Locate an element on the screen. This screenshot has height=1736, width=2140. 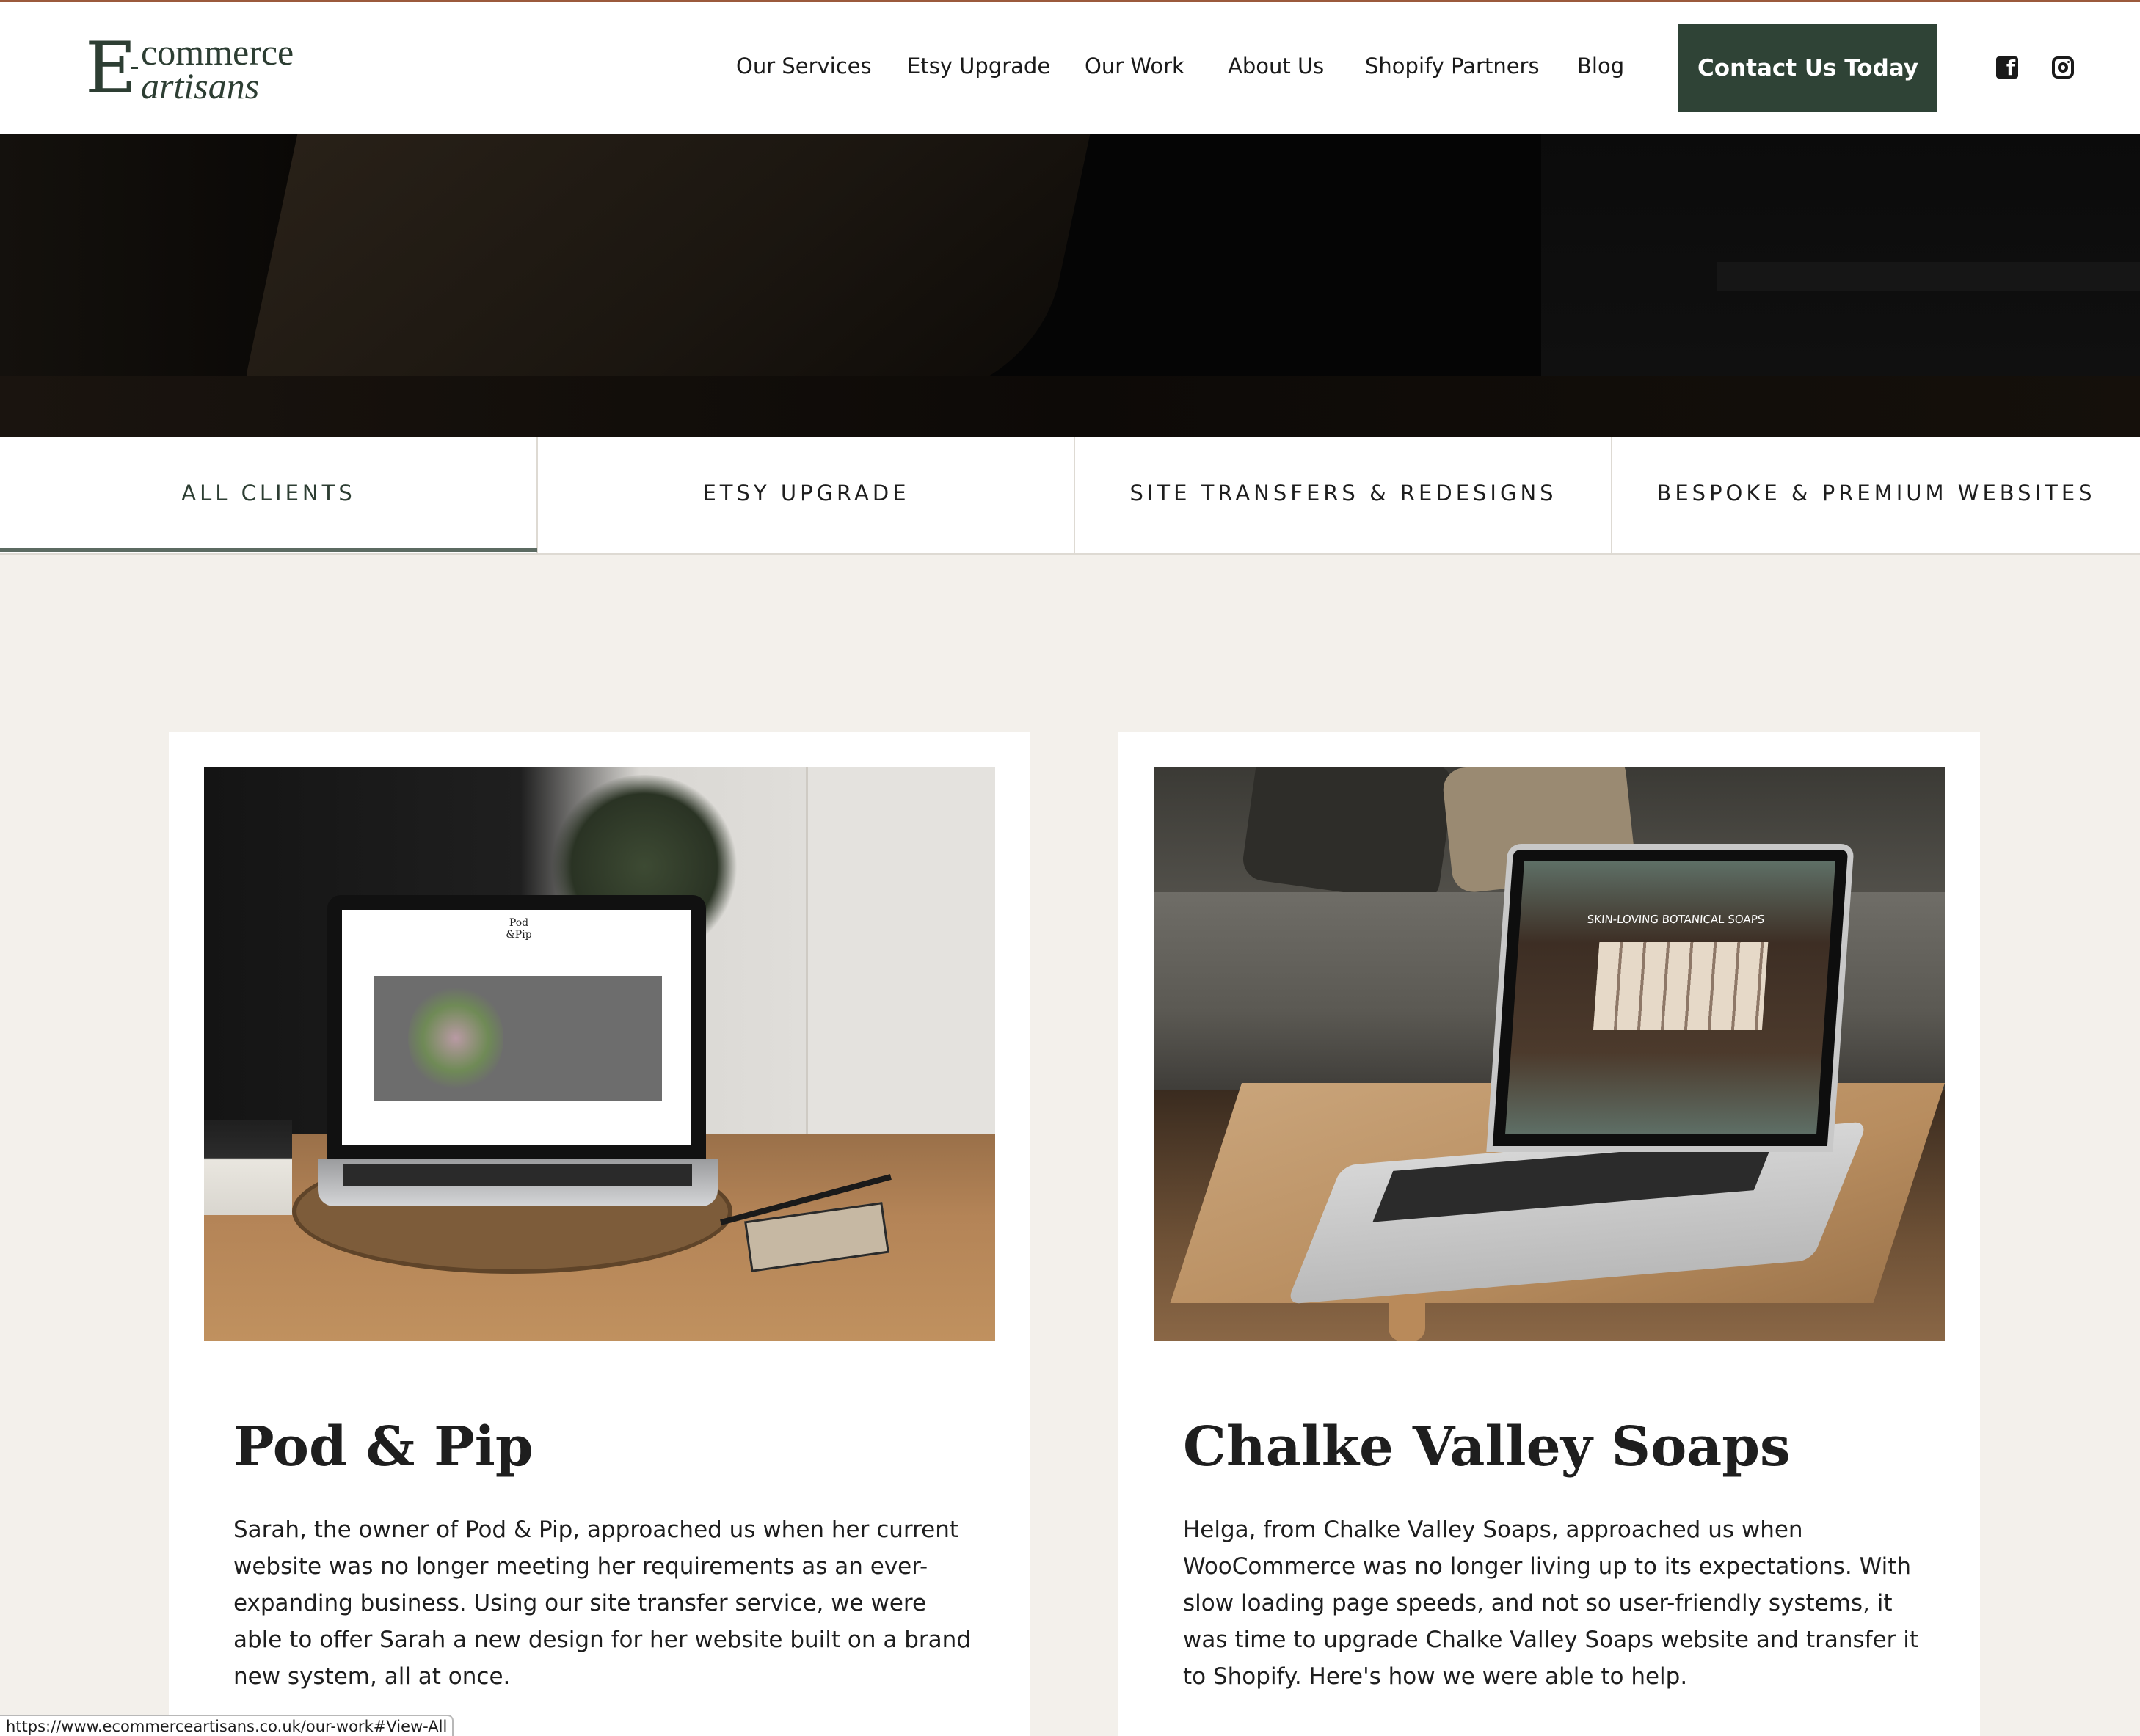
tab-etsy-upgrade: ETSY UPGRADE is located at coordinates (806, 496).